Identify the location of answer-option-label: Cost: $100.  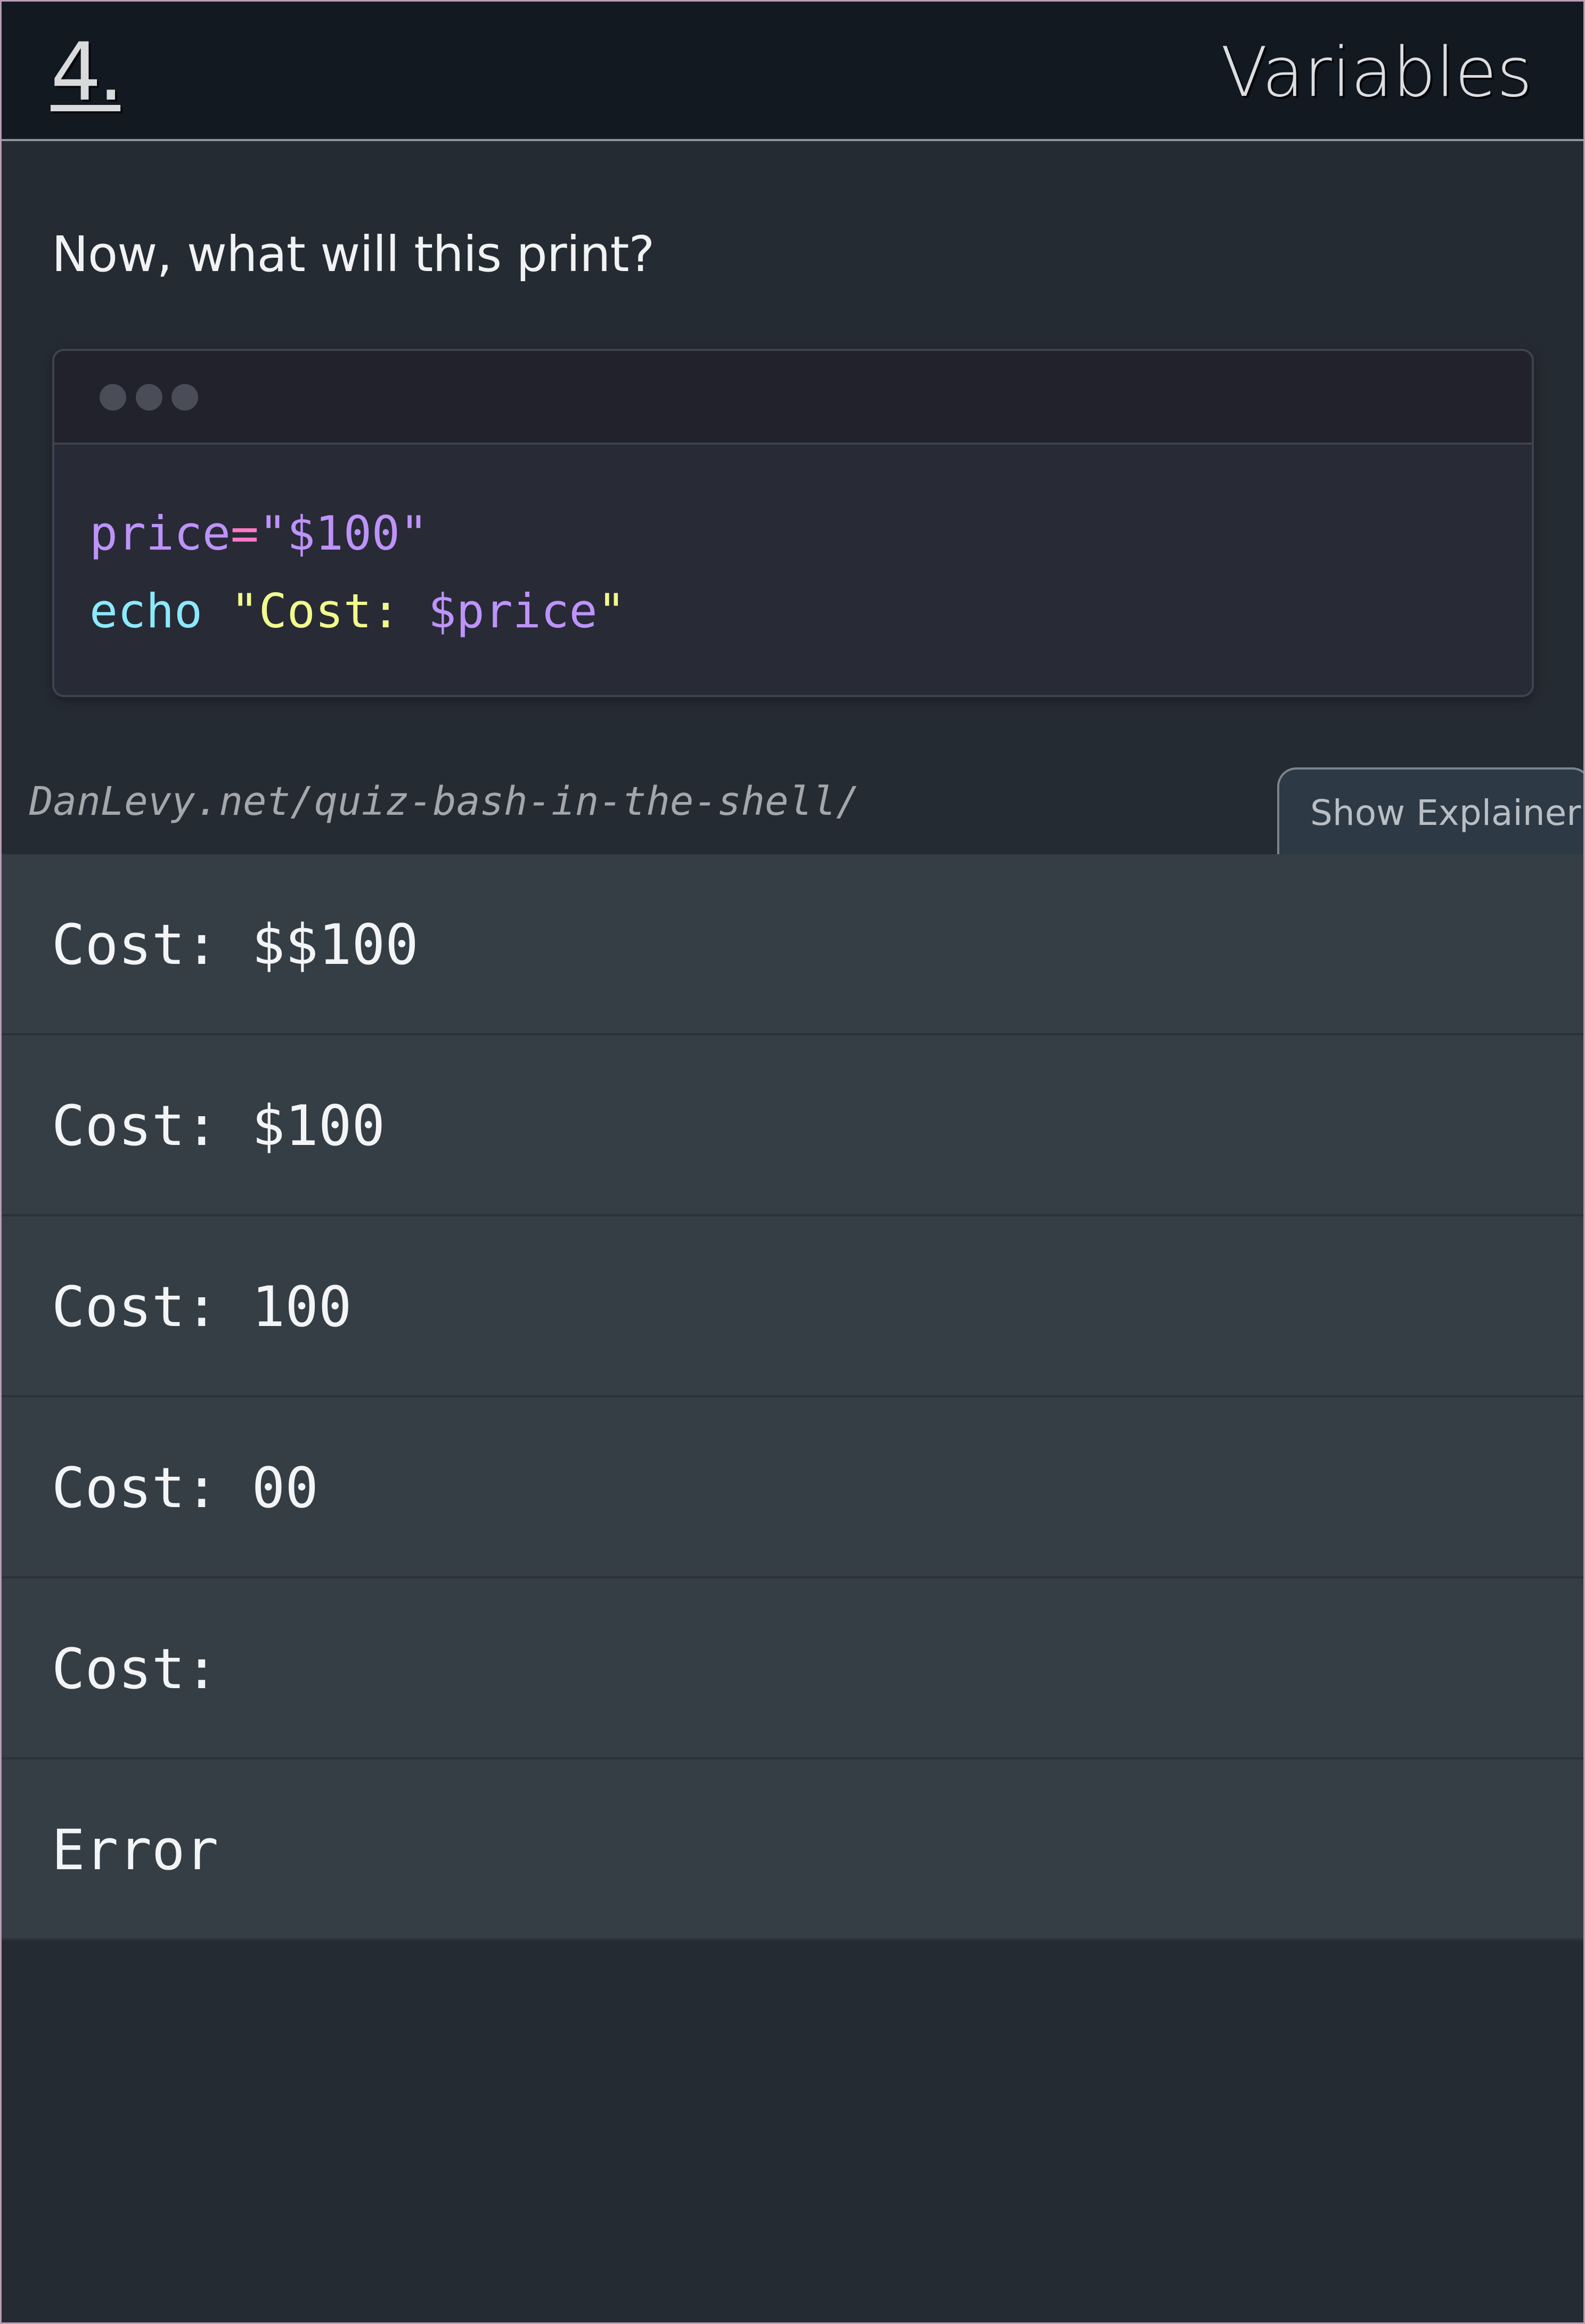
(219, 1125).